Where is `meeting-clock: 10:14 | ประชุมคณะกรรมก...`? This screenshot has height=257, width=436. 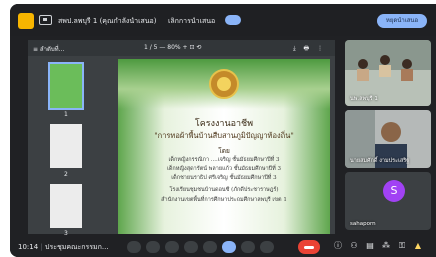
meeting-clock: 10:14 | ประชุมคณะกรรมก... is located at coordinates (63, 247).